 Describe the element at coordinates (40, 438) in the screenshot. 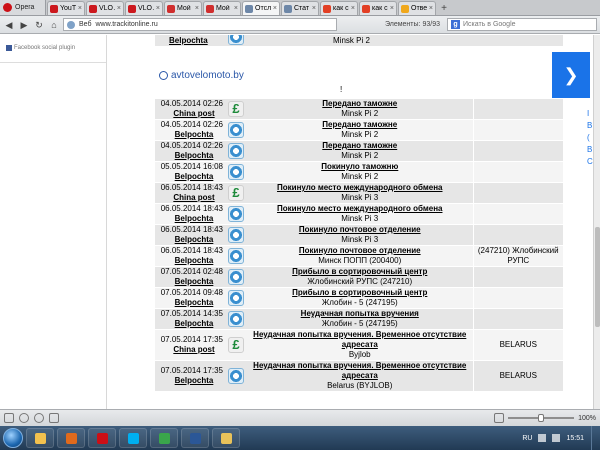

I see `taskbar-explorer-button` at that location.